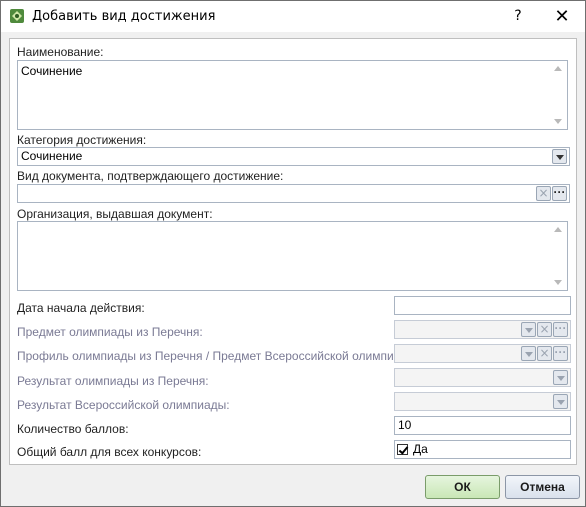 This screenshot has height=507, width=586. Describe the element at coordinates (542, 487) in the screenshot. I see `cancel-button: Отмена` at that location.